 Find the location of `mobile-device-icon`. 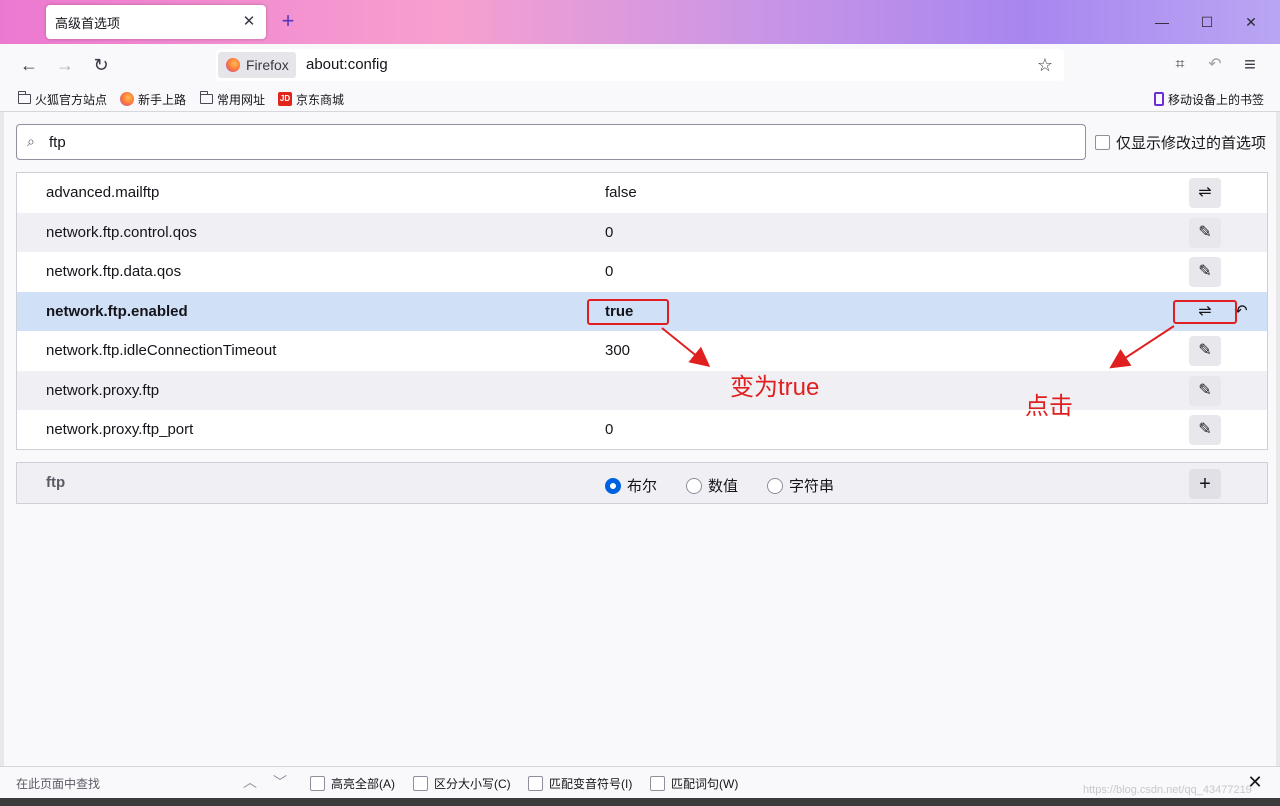

mobile-device-icon is located at coordinates (1159, 99).